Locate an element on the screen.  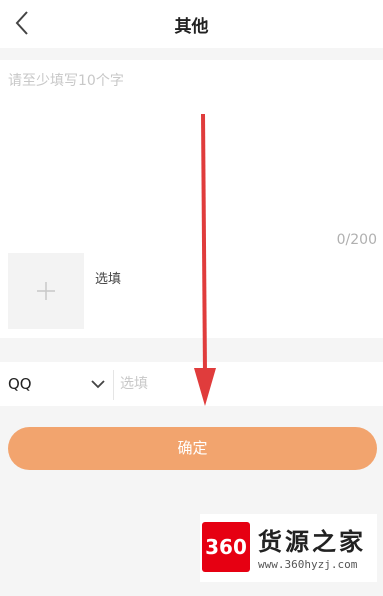
char-counter: 0/200 is located at coordinates (356, 240).